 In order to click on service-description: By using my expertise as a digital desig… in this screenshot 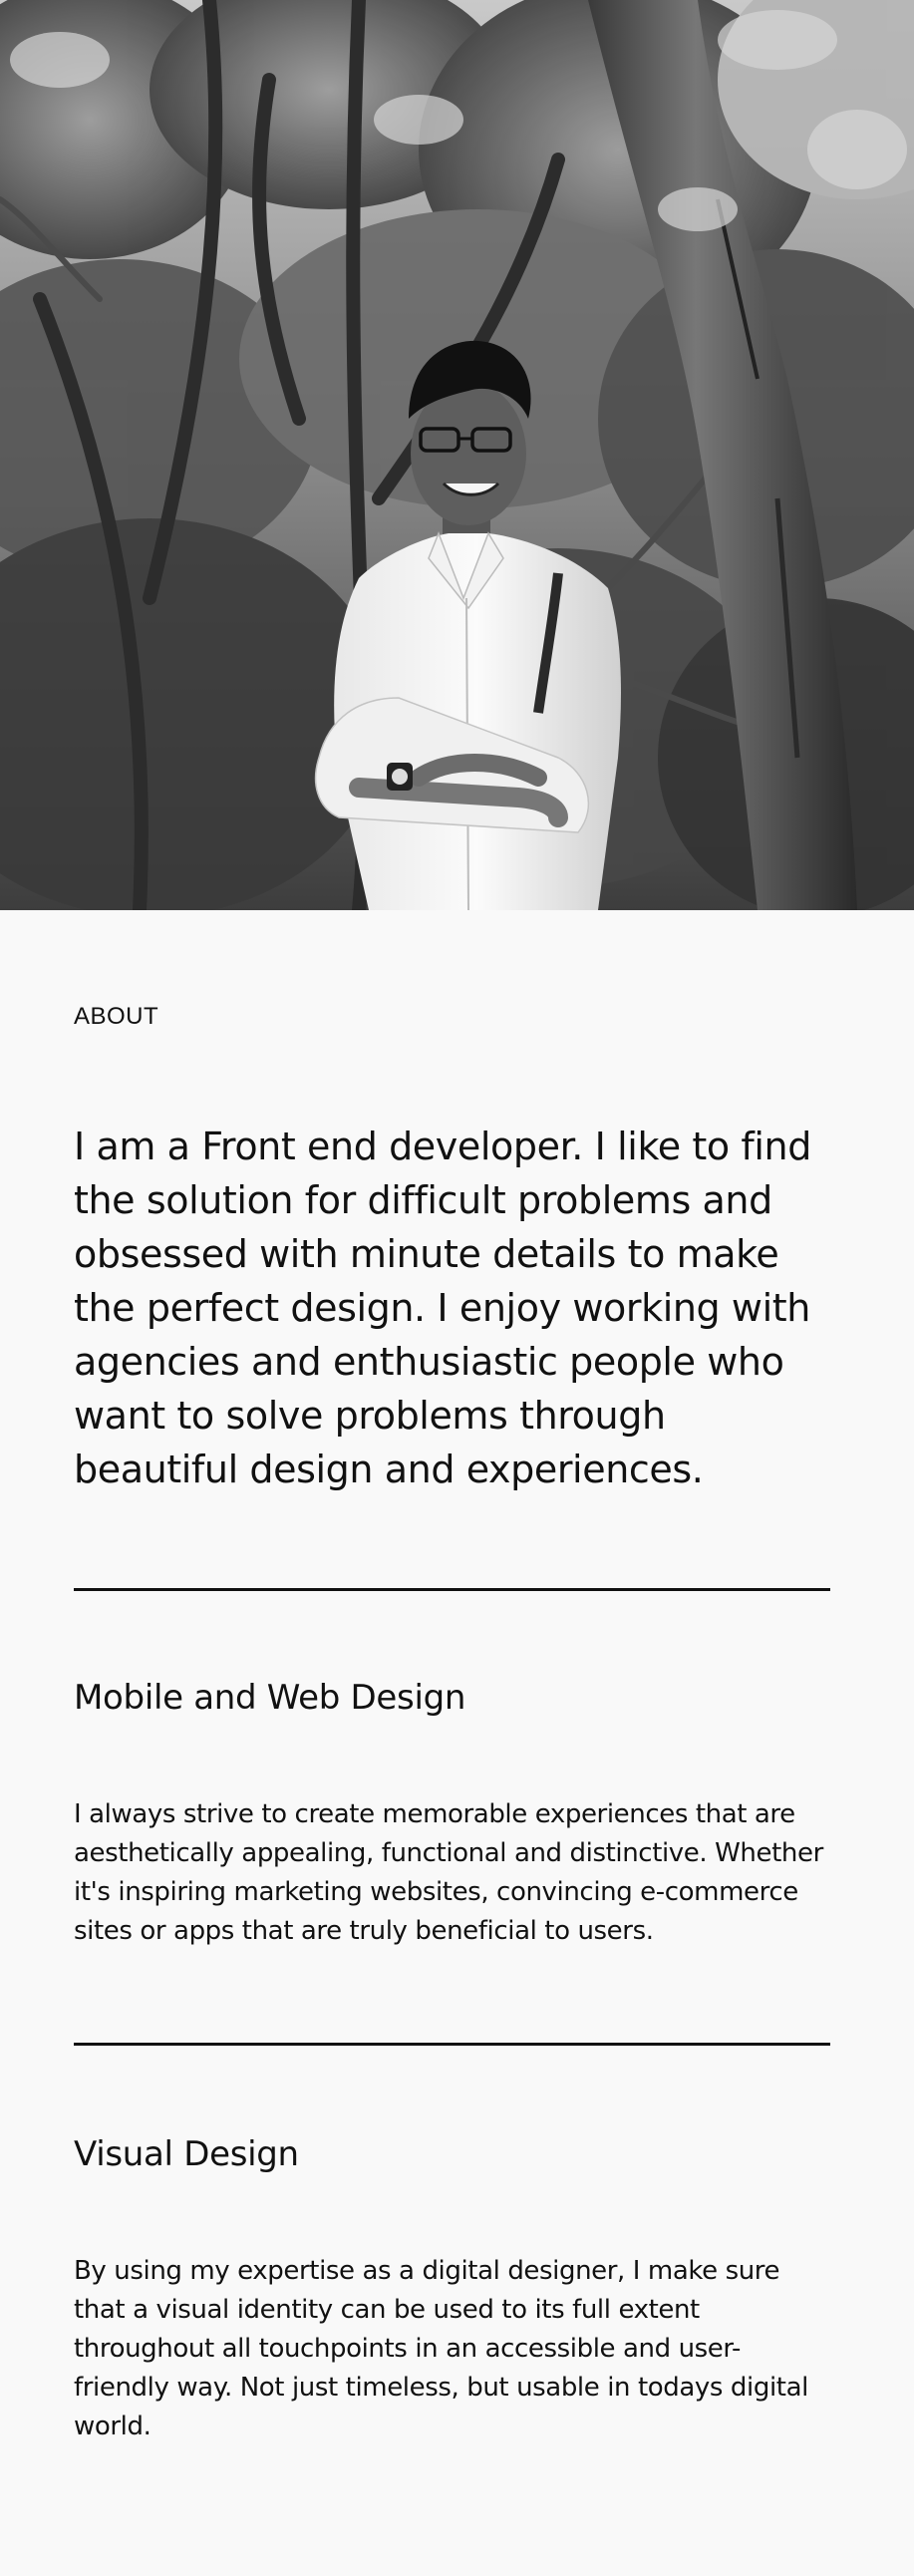, I will do `click(441, 2348)`.